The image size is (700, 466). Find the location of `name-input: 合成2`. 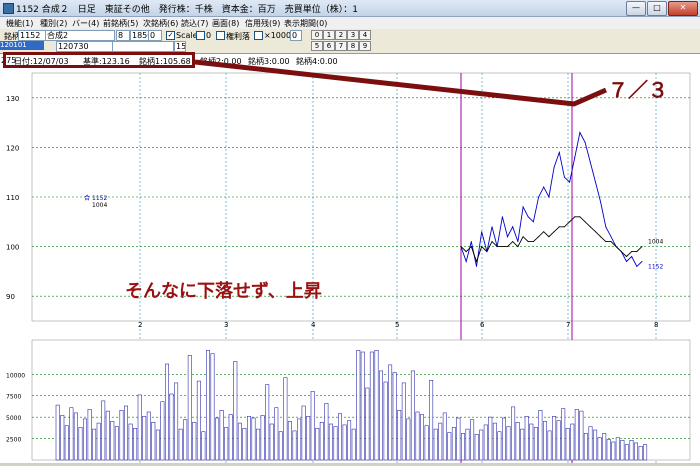

name-input: 合成2 is located at coordinates (80, 35).